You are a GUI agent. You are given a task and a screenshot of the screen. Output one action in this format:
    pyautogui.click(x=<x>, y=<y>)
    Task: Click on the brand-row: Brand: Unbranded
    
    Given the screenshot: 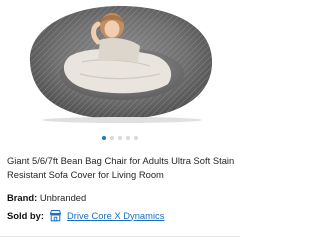 What is the action you would take?
    pyautogui.click(x=46, y=197)
    